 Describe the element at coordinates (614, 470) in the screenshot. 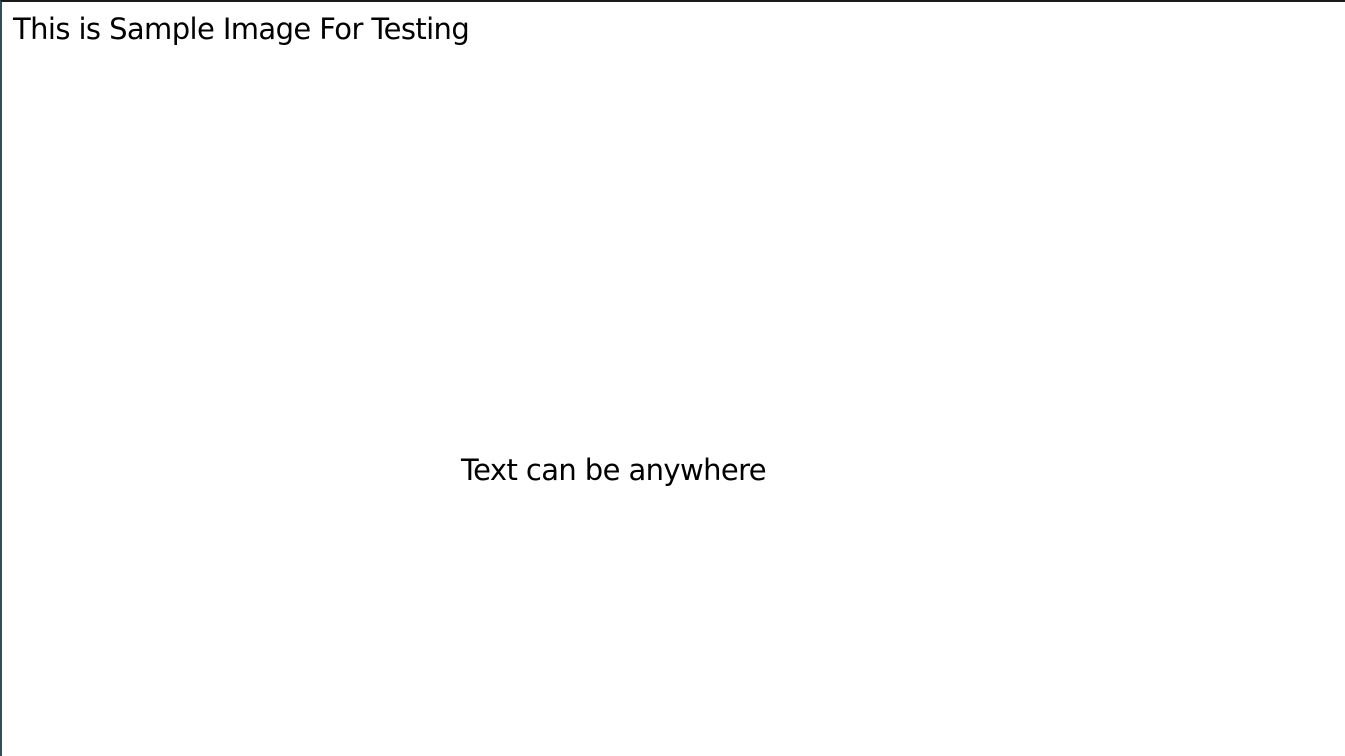

I see `floating-text: Text can be anywhere` at that location.